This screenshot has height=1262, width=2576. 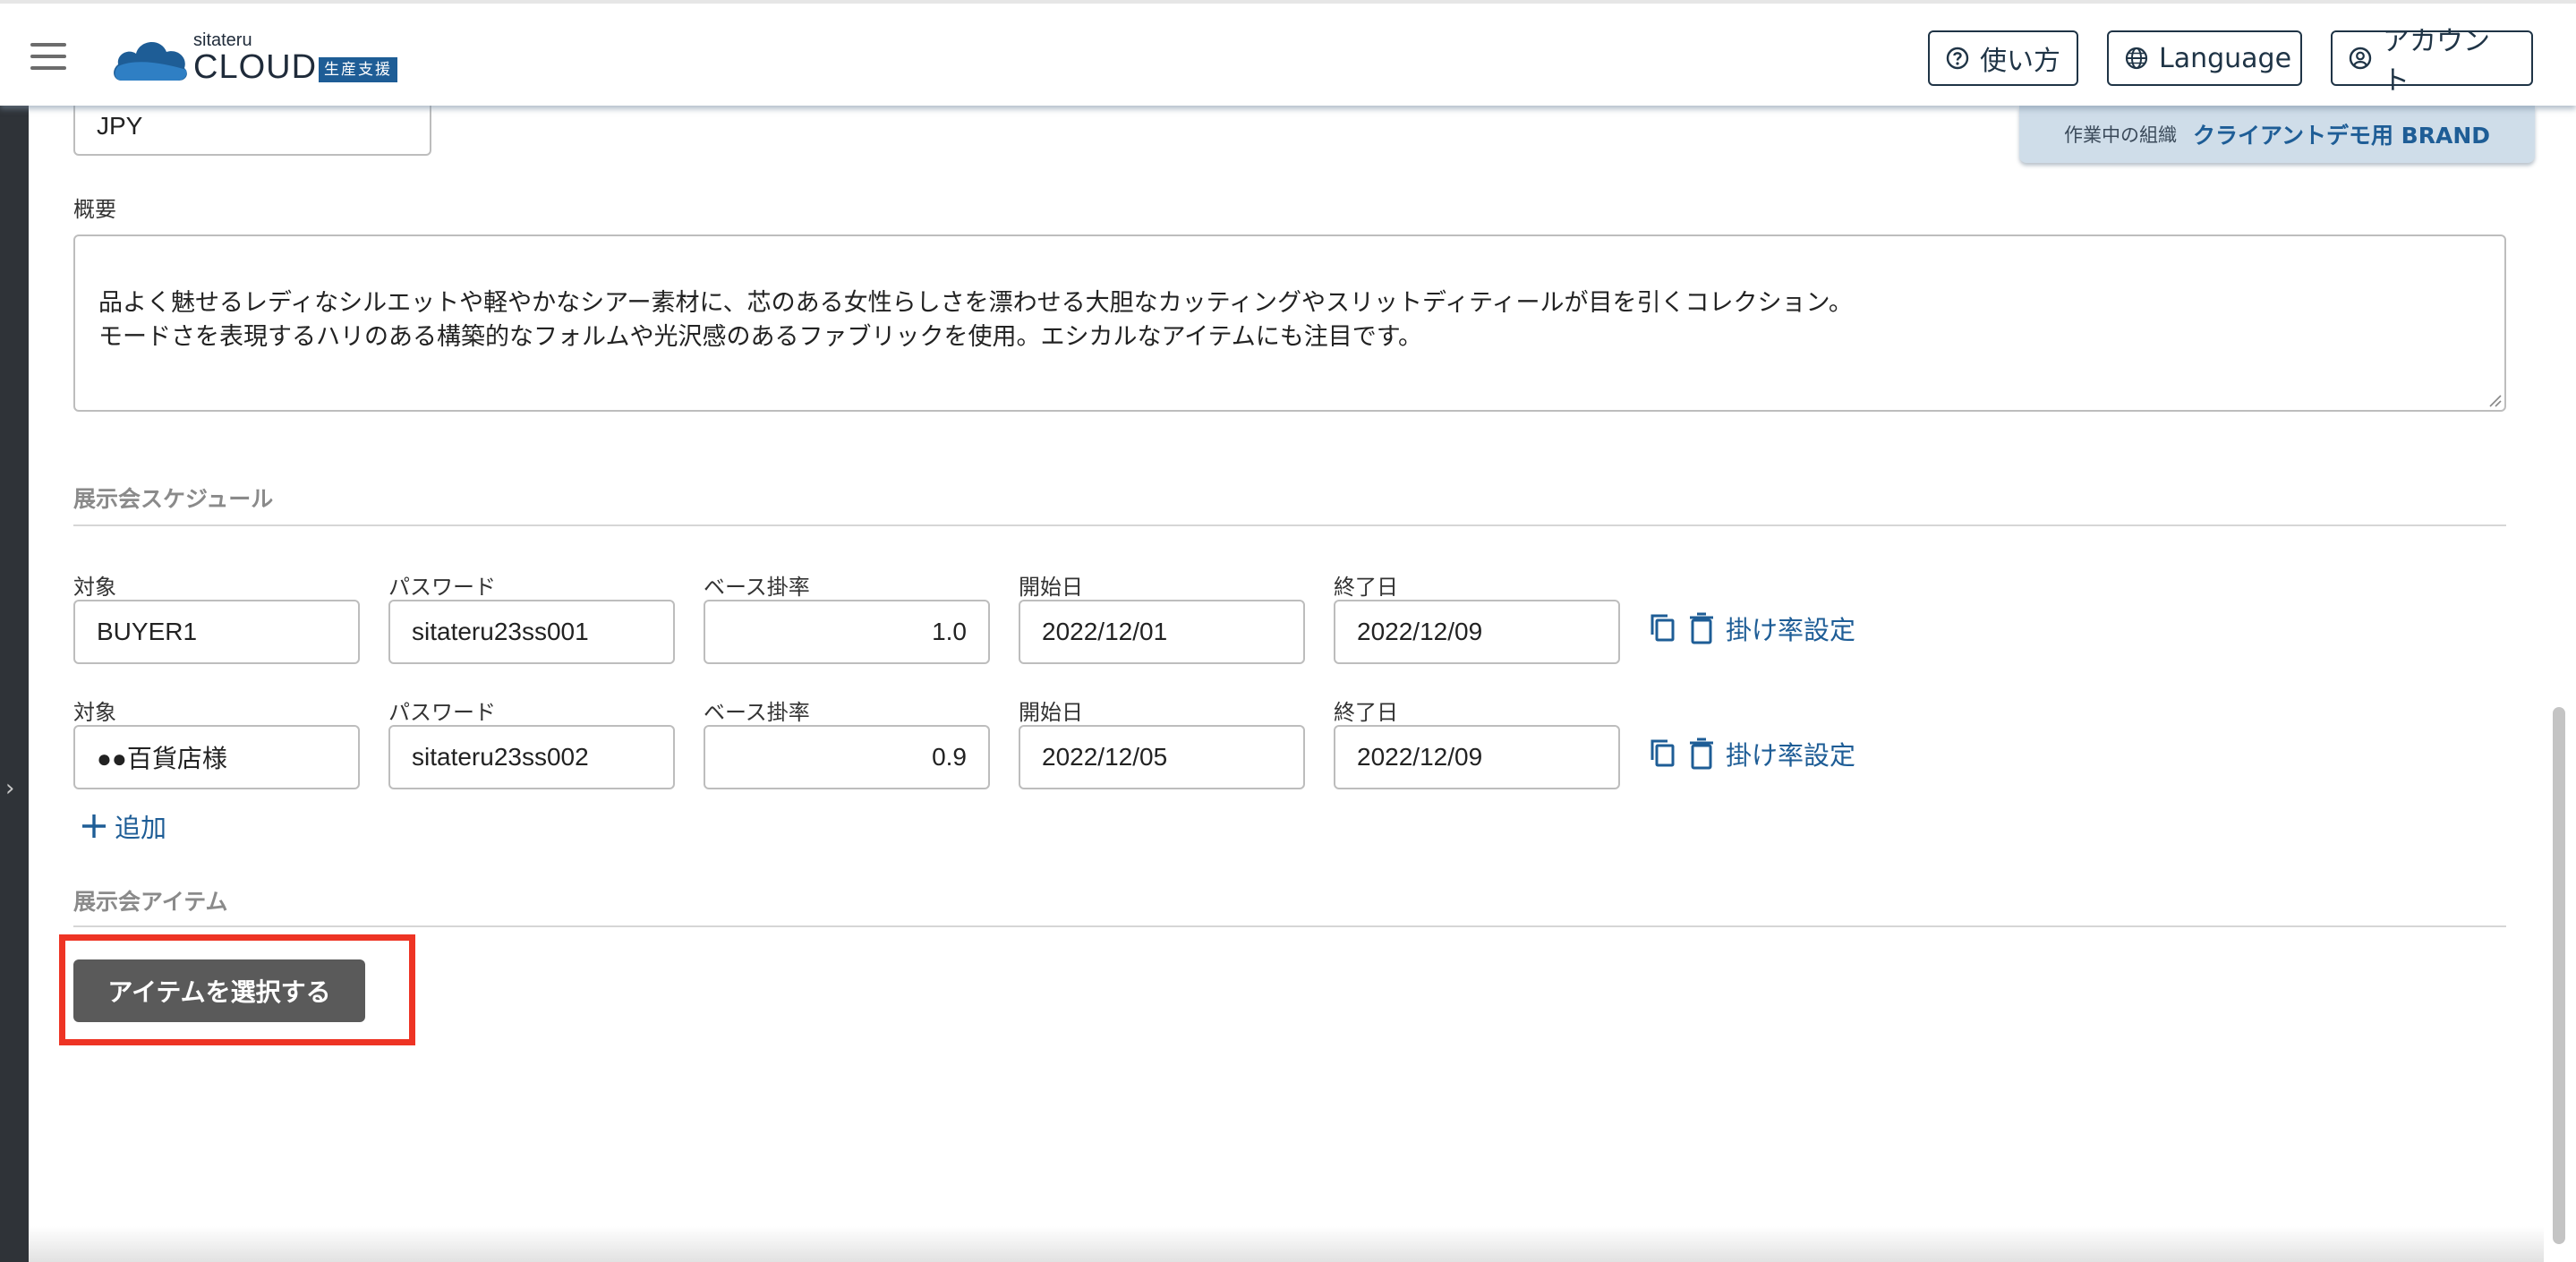 What do you see at coordinates (150, 61) in the screenshot?
I see `cloud-logo-icon` at bounding box center [150, 61].